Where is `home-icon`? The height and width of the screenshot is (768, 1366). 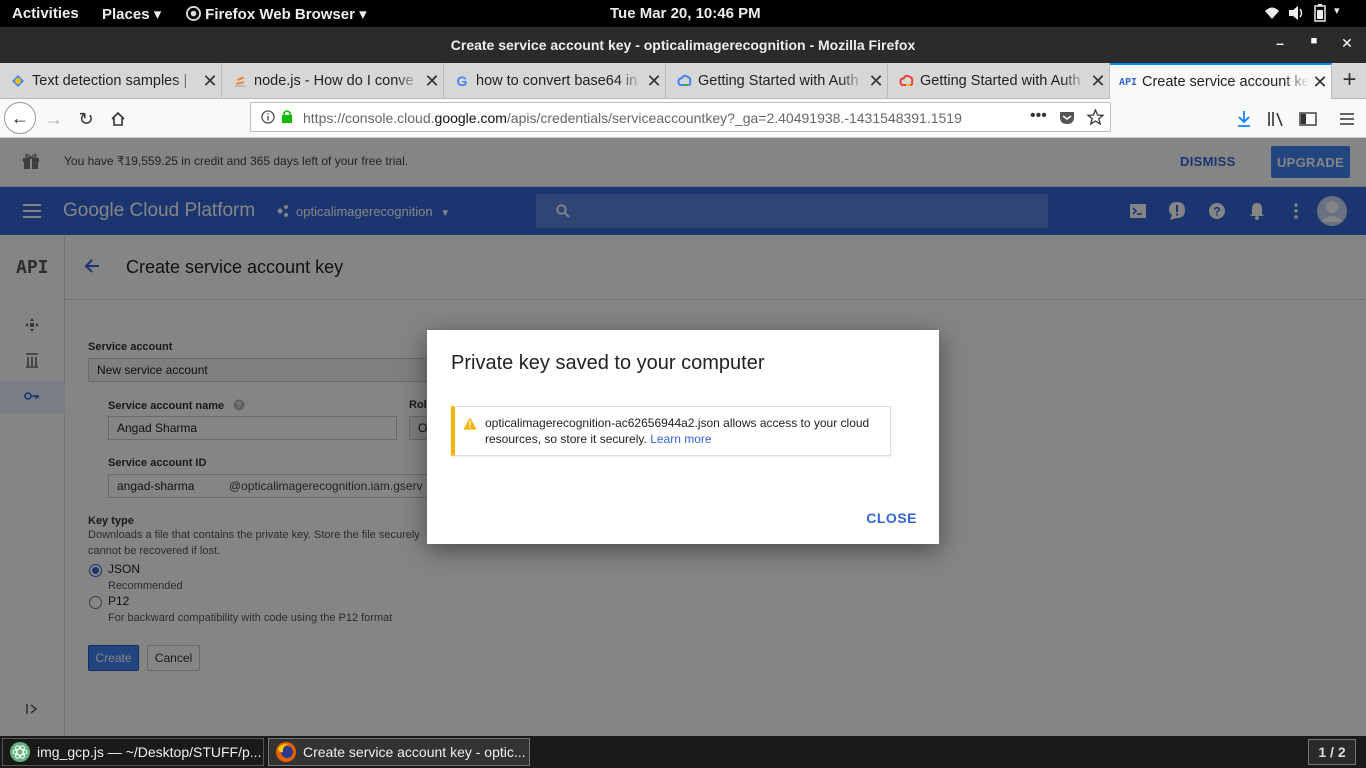
home-icon is located at coordinates (118, 118).